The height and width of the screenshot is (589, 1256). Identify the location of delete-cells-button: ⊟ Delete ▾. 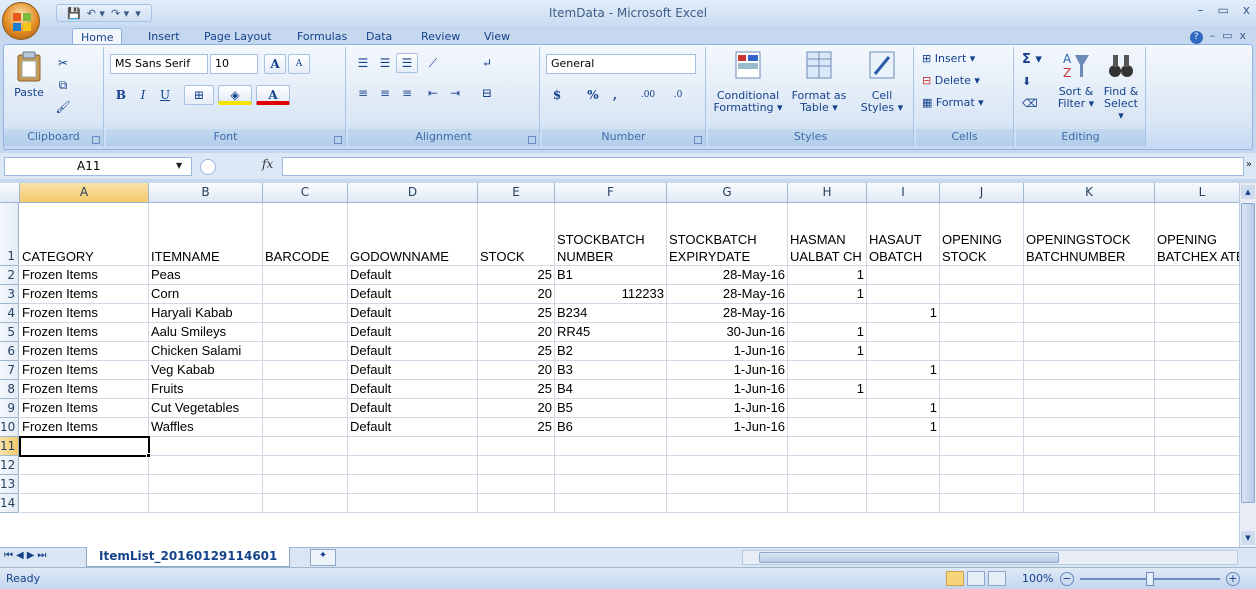
(951, 80).